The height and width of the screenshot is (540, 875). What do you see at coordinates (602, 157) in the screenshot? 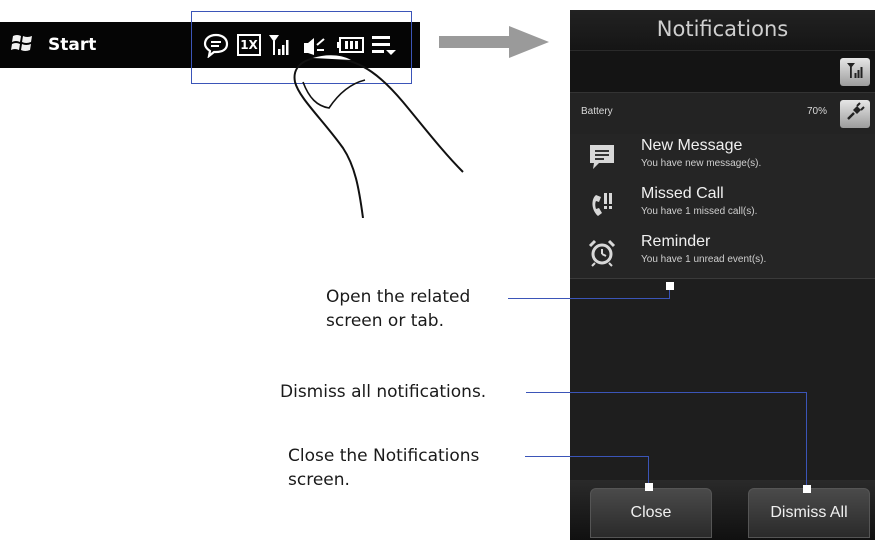
I see `message-icon` at bounding box center [602, 157].